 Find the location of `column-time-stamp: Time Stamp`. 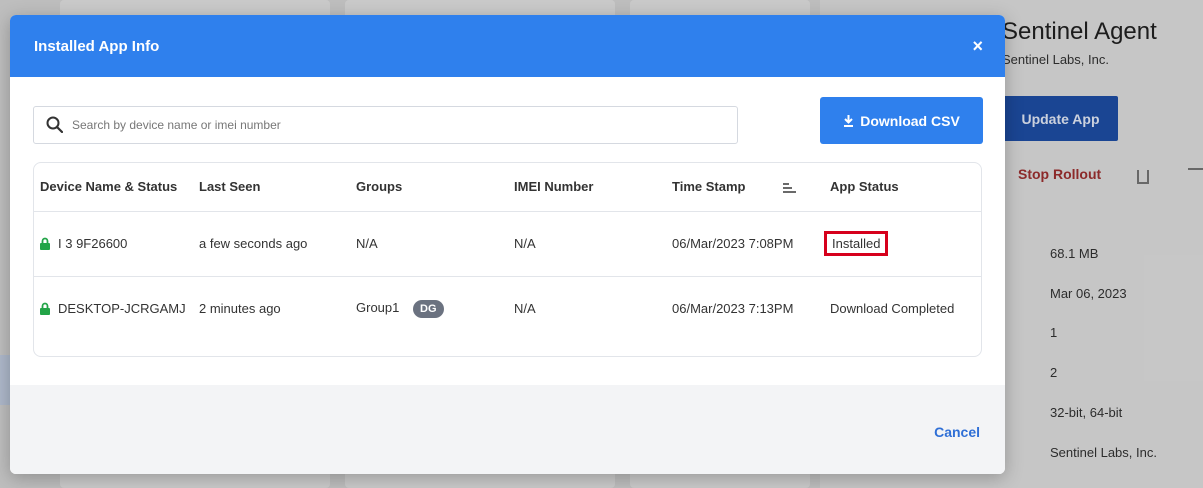

column-time-stamp: Time Stamp is located at coordinates (745, 187).